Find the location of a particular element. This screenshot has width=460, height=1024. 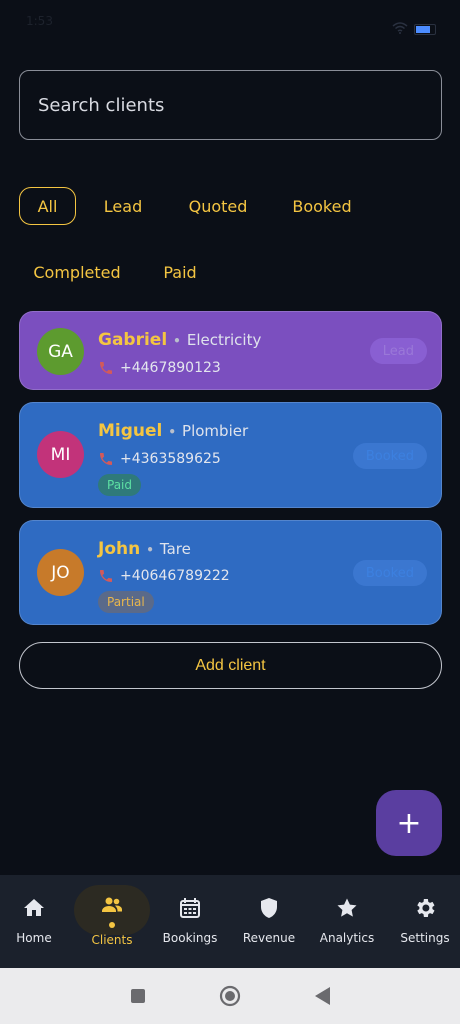

filter-chip-label: Completed is located at coordinates (77, 272).